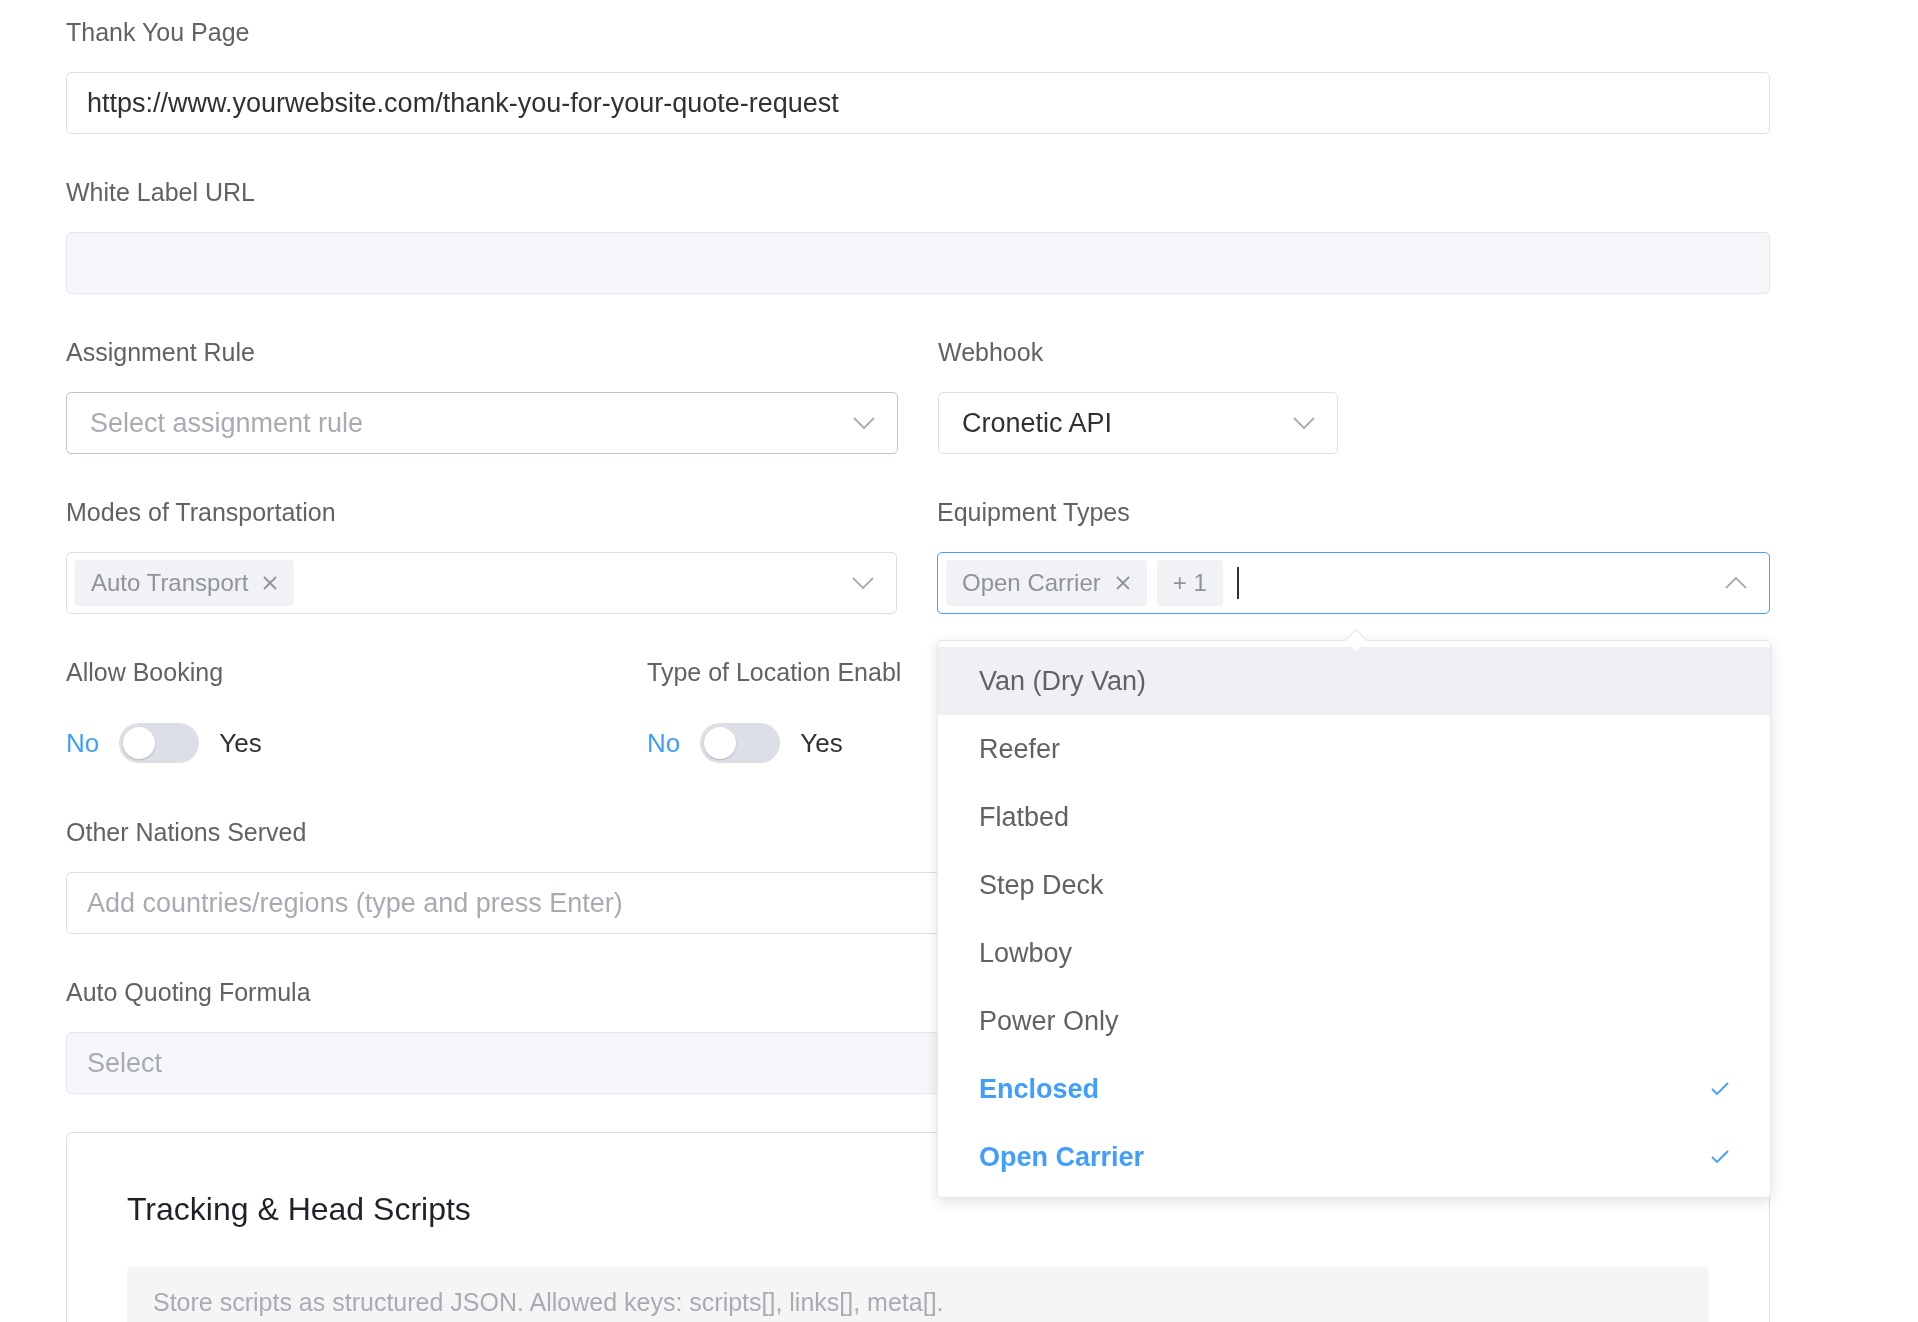 This screenshot has height=1322, width=1918. Describe the element at coordinates (299, 1209) in the screenshot. I see `card-title: Tracking & Head Scripts` at that location.